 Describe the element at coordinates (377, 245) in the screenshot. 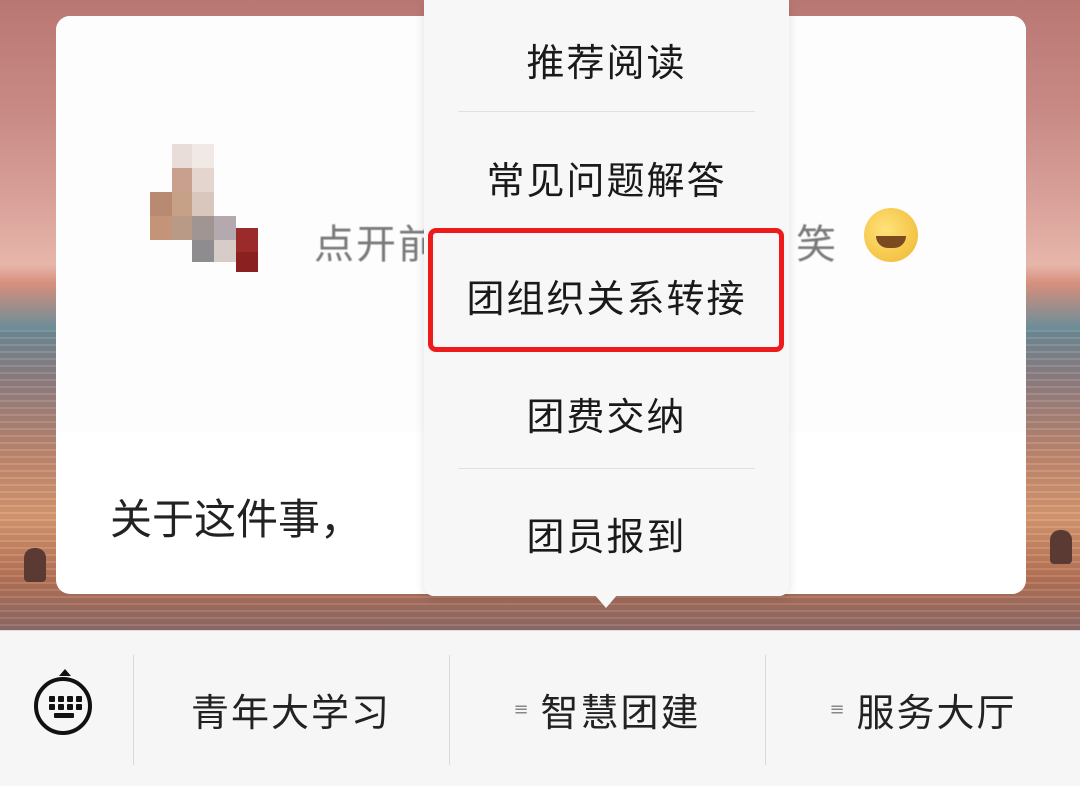

I see `cover-text-left: 点开前` at that location.